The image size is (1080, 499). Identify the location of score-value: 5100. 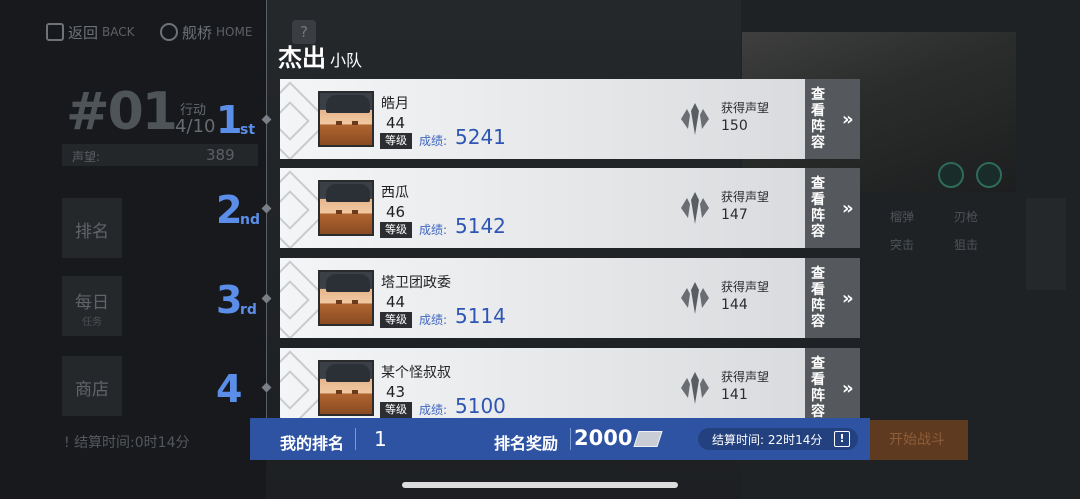
(480, 406).